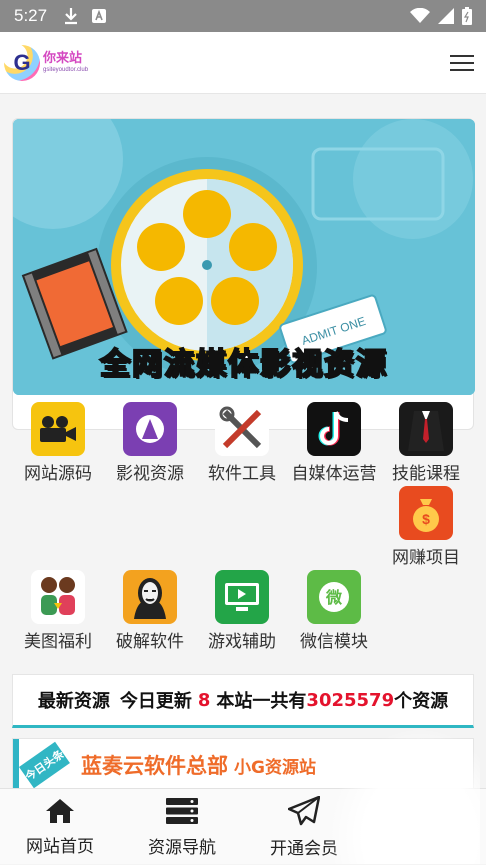 The image size is (486, 865). What do you see at coordinates (243, 826) in the screenshot?
I see `bottom-navigation: 网站首页 资源导航 开通会员` at bounding box center [243, 826].